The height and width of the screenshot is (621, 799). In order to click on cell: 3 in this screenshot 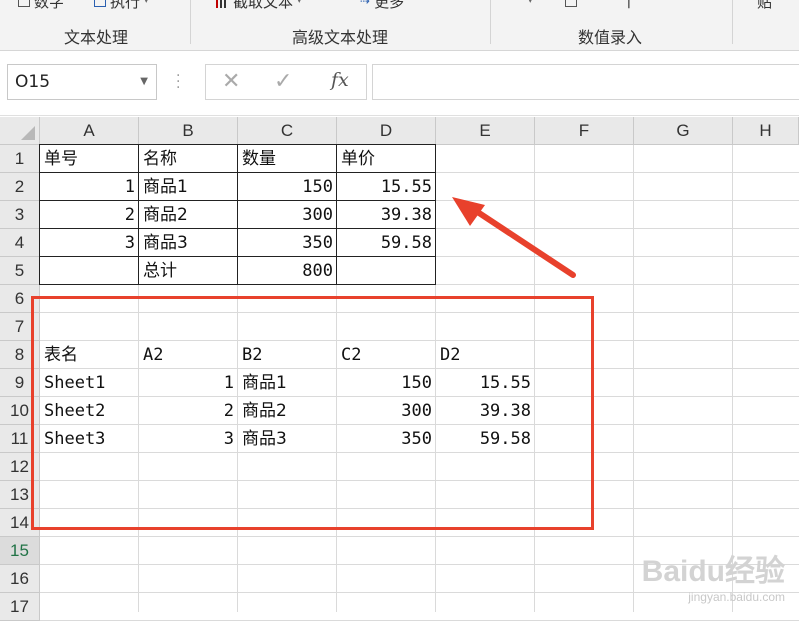, I will do `click(89, 243)`.